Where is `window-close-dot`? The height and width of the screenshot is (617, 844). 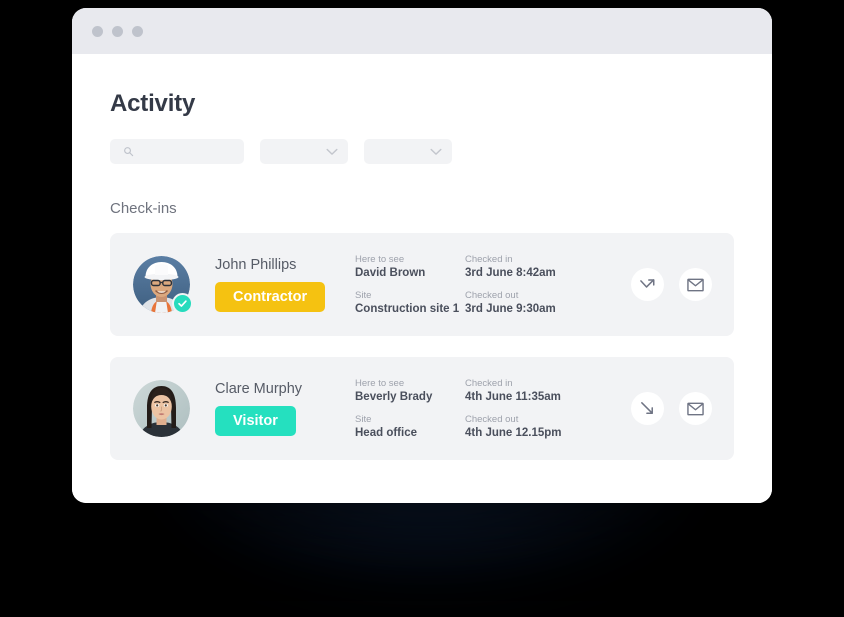
window-close-dot is located at coordinates (97, 31).